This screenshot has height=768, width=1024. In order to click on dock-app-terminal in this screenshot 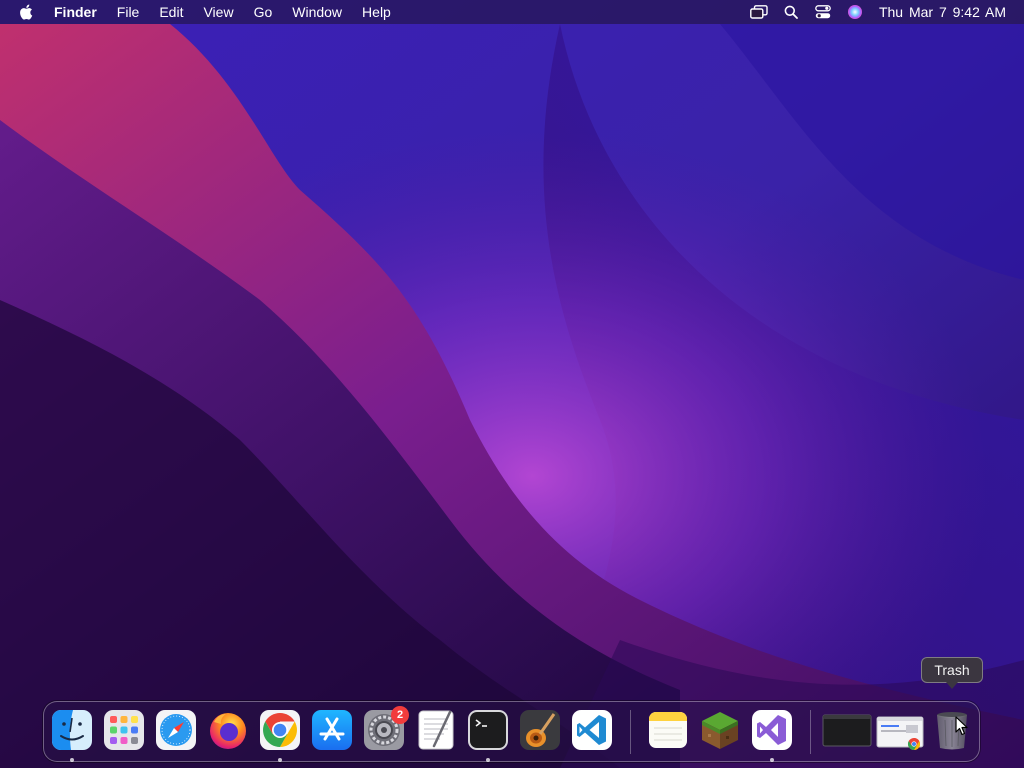, I will do `click(488, 730)`.